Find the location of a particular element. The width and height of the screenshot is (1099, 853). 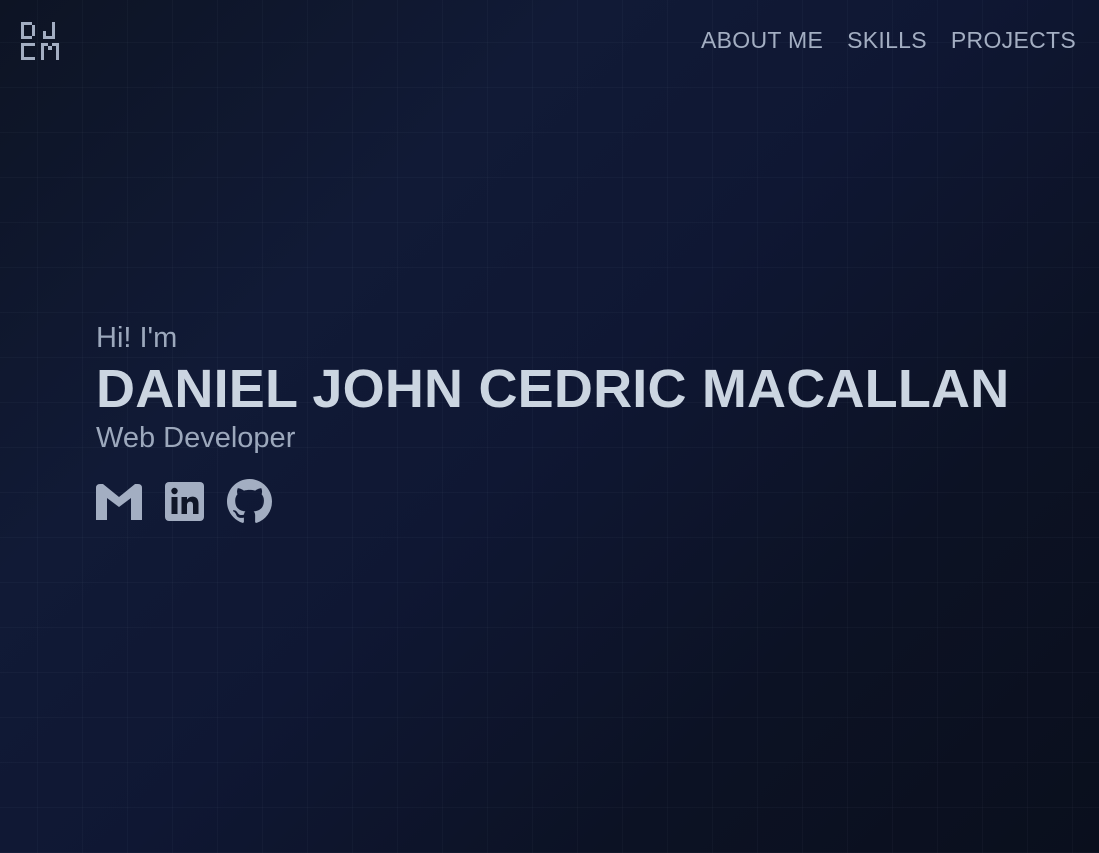

hero-greeting: Hi! I'm is located at coordinates (137, 338).